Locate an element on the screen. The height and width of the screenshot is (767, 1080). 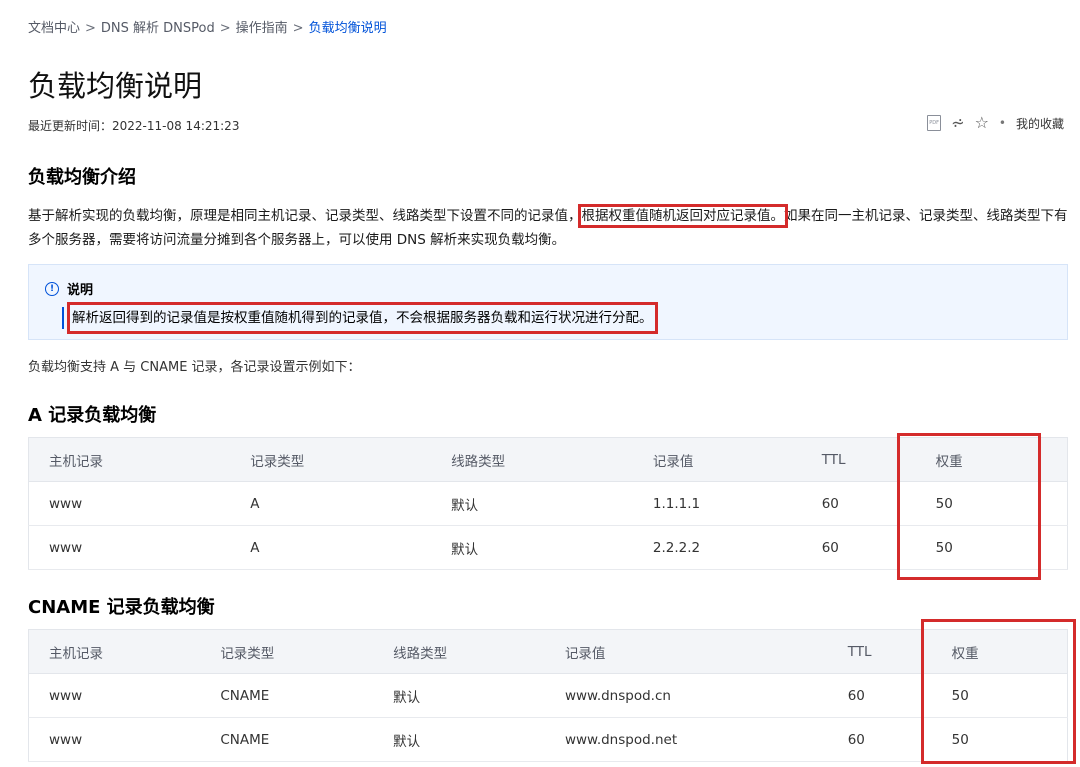
breadcrumb-link-docs: 文档中心 is located at coordinates (54, 28).